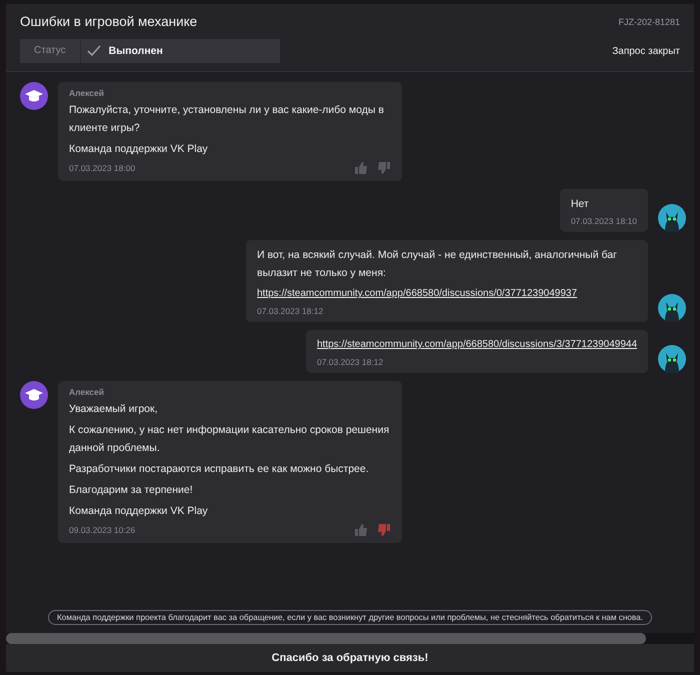 This screenshot has height=675, width=700. I want to click on message-time: 07.03.2023 18:10, so click(603, 221).